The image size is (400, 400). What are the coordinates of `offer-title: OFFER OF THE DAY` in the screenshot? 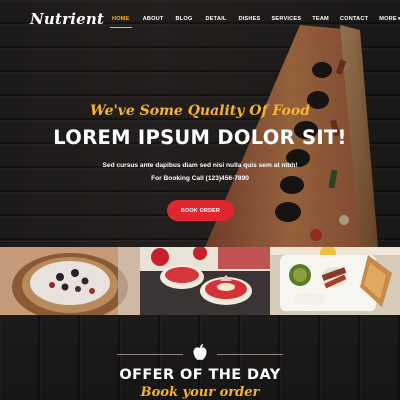 It's located at (200, 375).